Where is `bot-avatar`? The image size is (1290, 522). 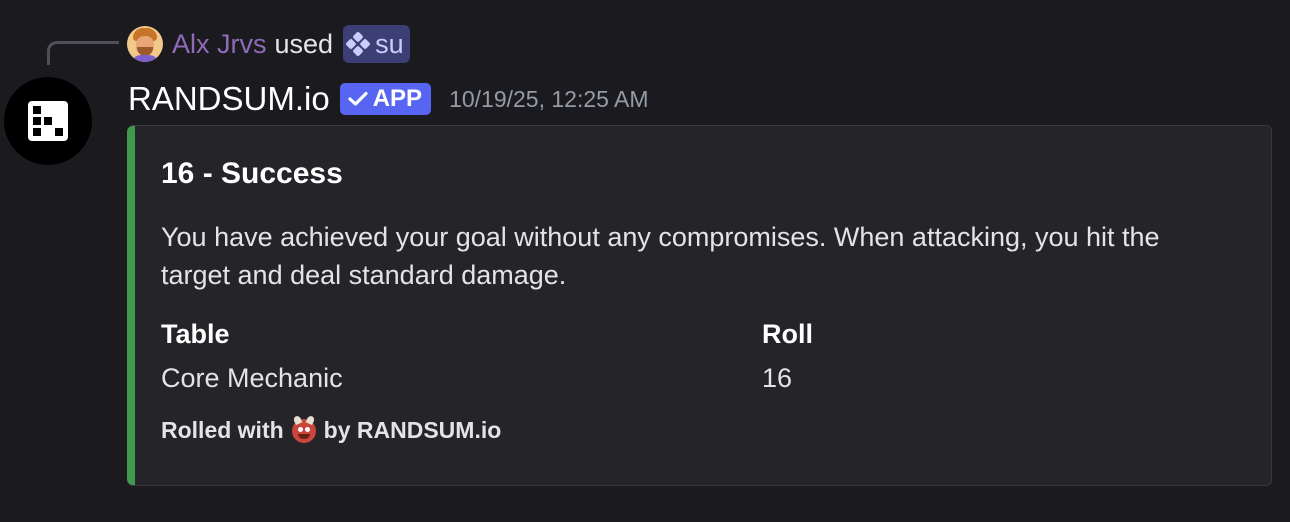 bot-avatar is located at coordinates (48, 121).